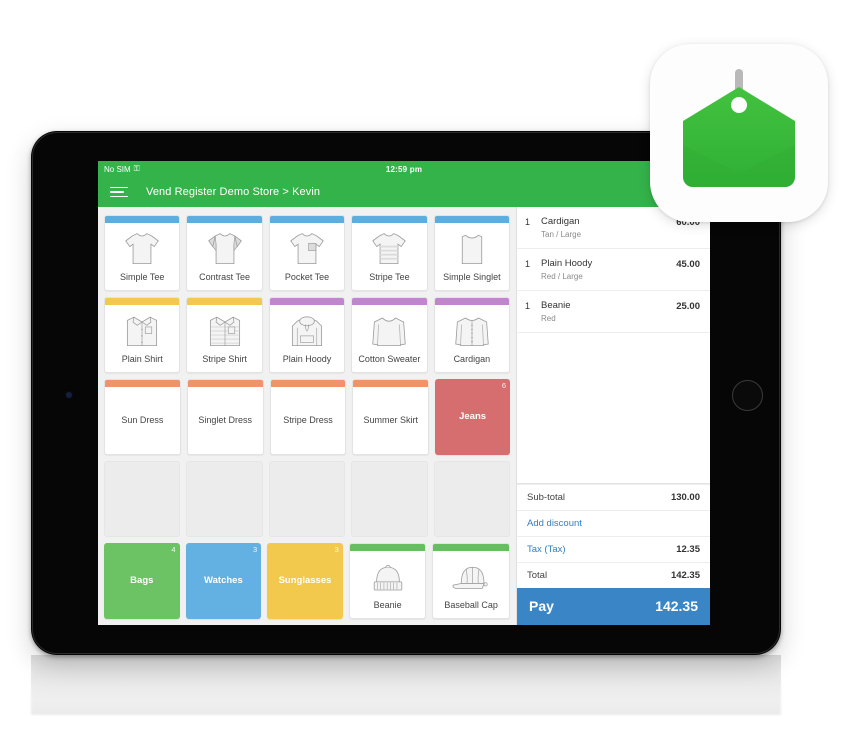 The image size is (860, 751). I want to click on tile-label: Jeans, so click(473, 417).